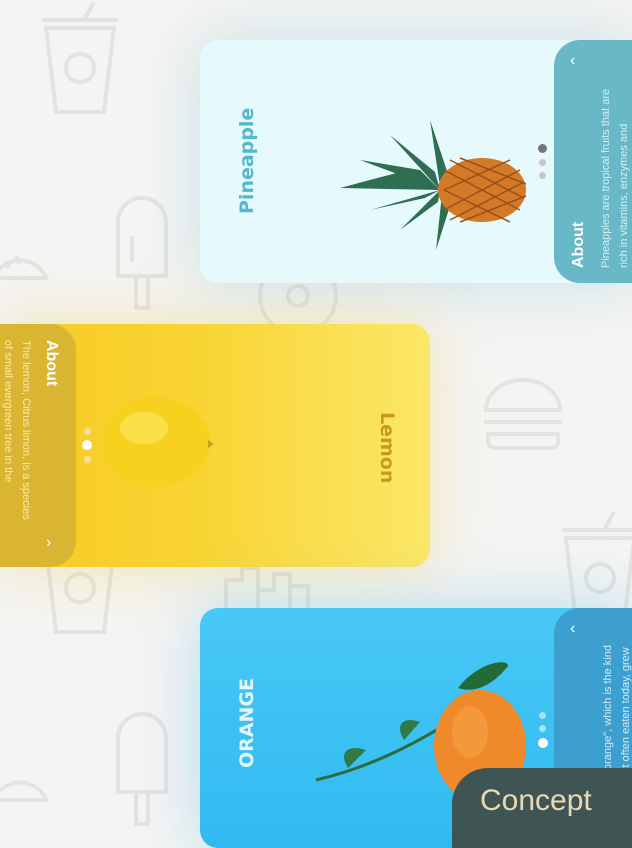  Describe the element at coordinates (606, 178) in the screenshot. I see `pineapple-description-line-1: Pineapples are tropical fruits that are` at that location.